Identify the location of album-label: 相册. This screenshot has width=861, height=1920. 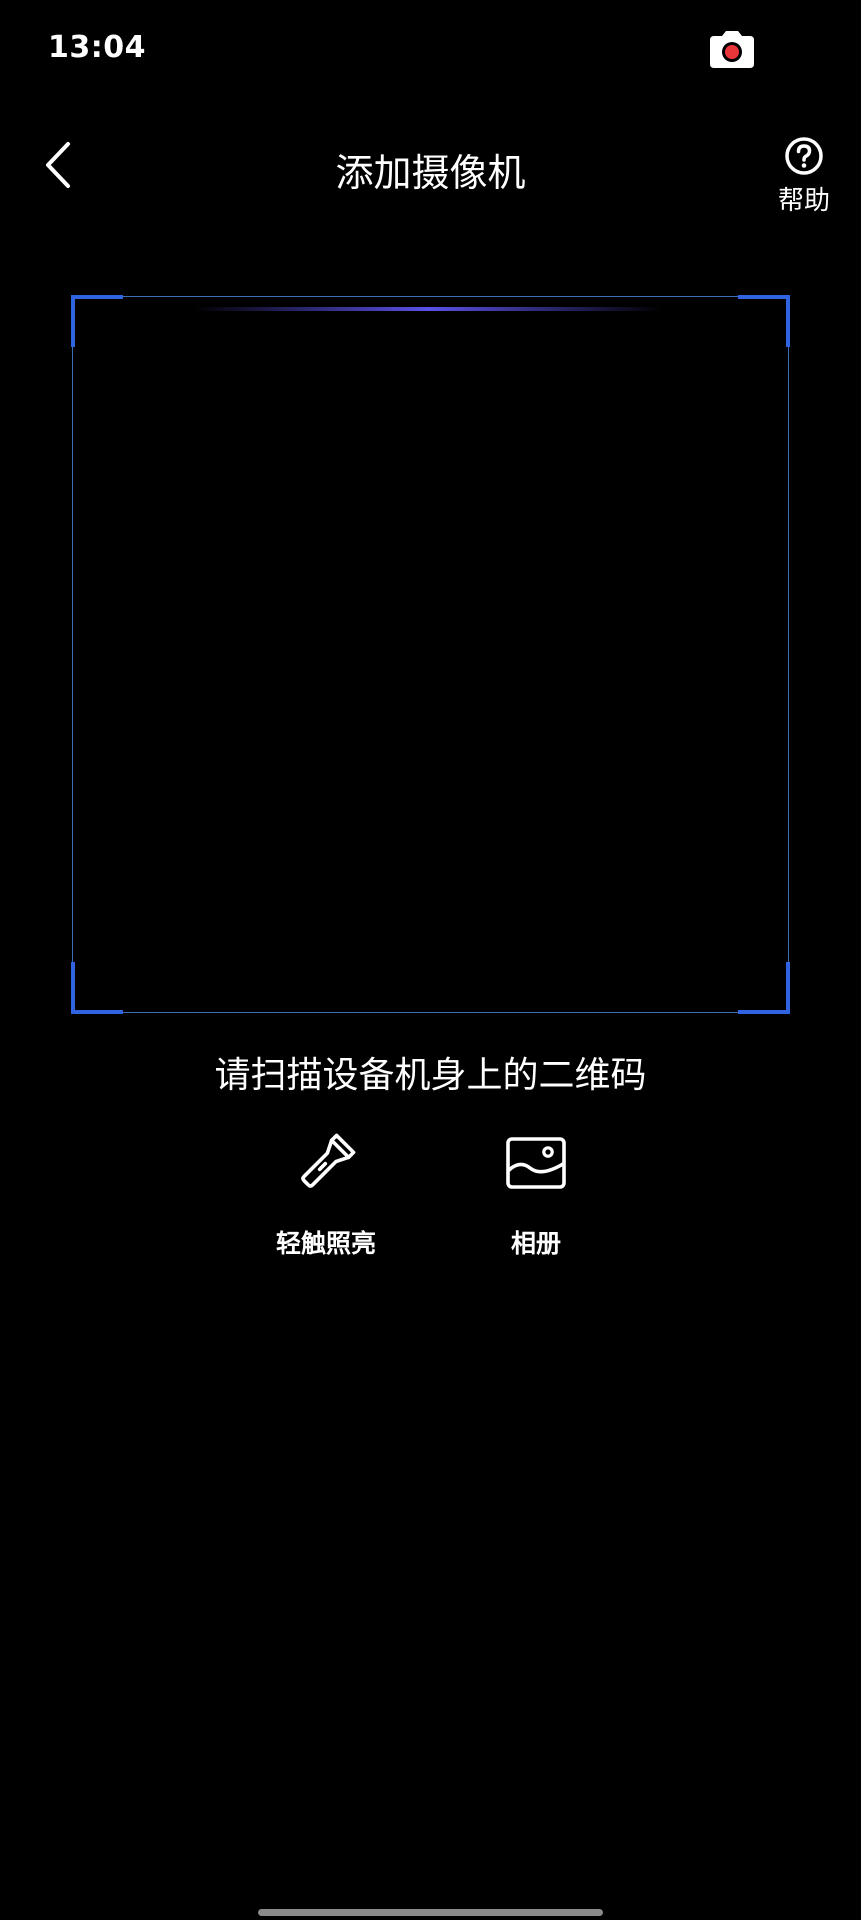
(535, 1243).